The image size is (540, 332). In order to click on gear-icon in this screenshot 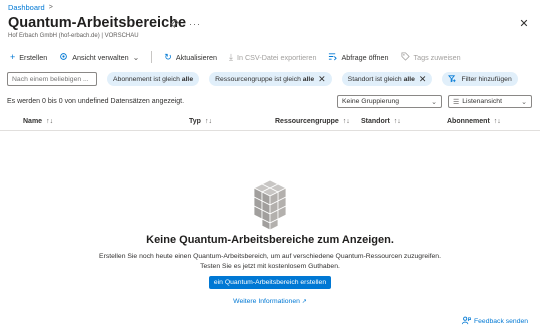, I will do `click(63, 57)`.